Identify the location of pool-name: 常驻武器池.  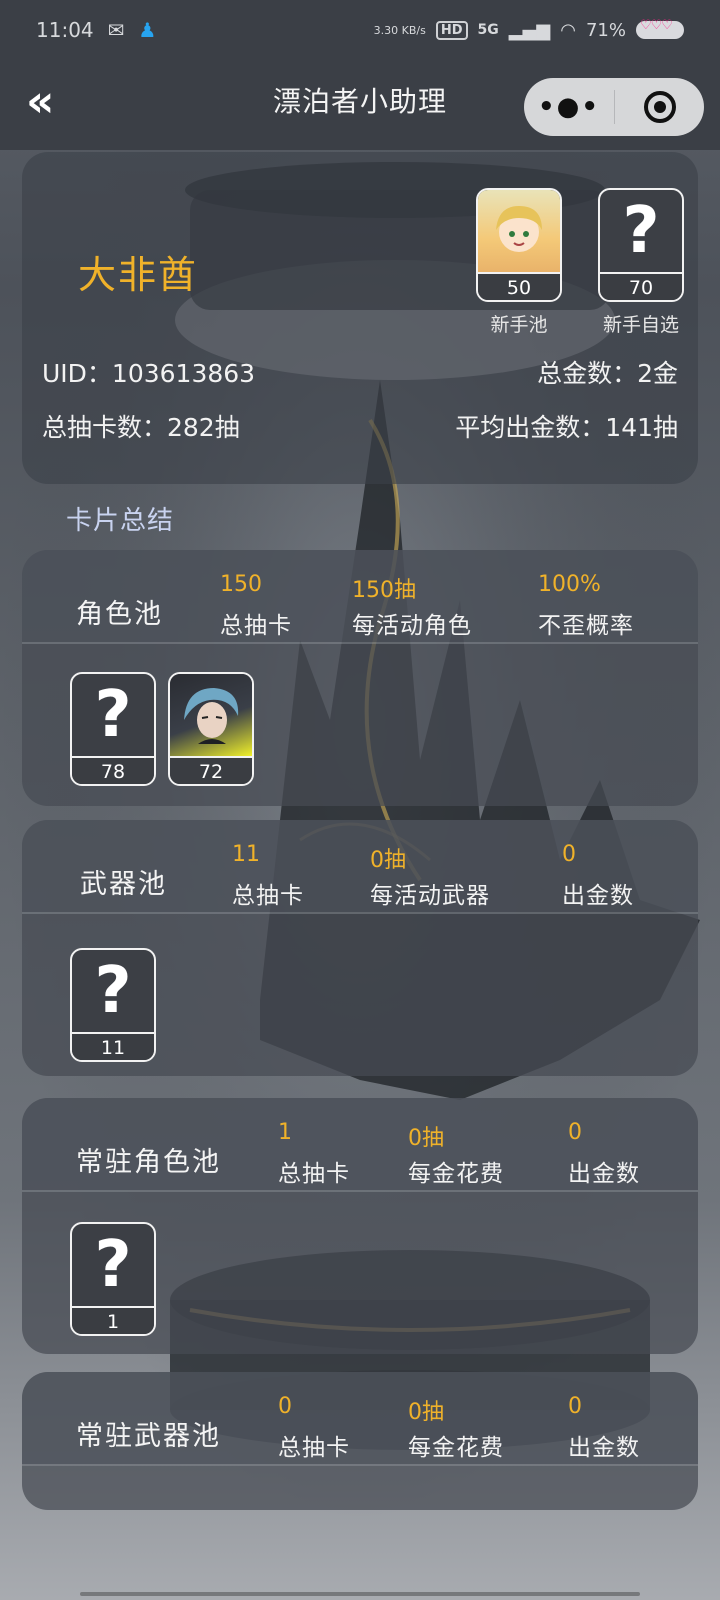
(148, 1436).